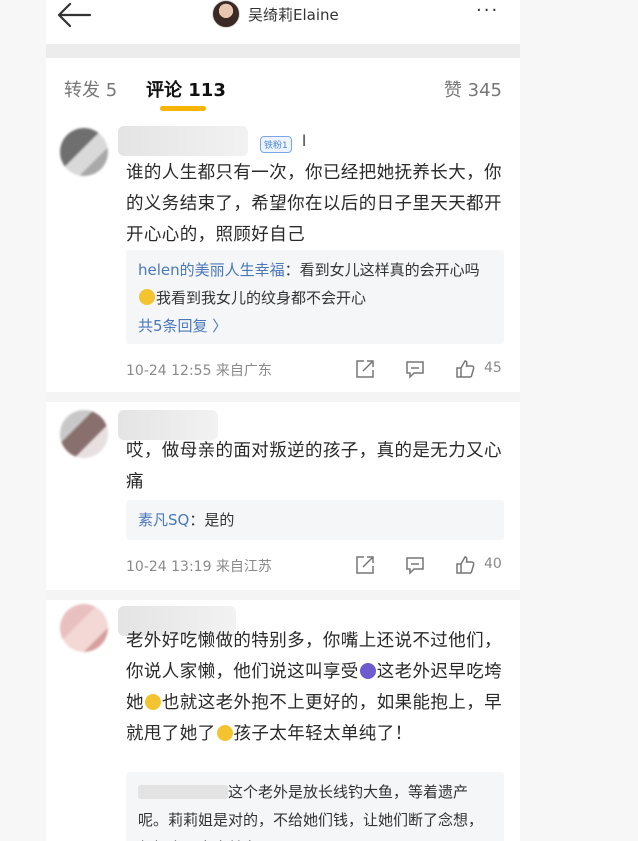  I want to click on timestamp: 10-24 13:19 来自江苏, so click(199, 567).